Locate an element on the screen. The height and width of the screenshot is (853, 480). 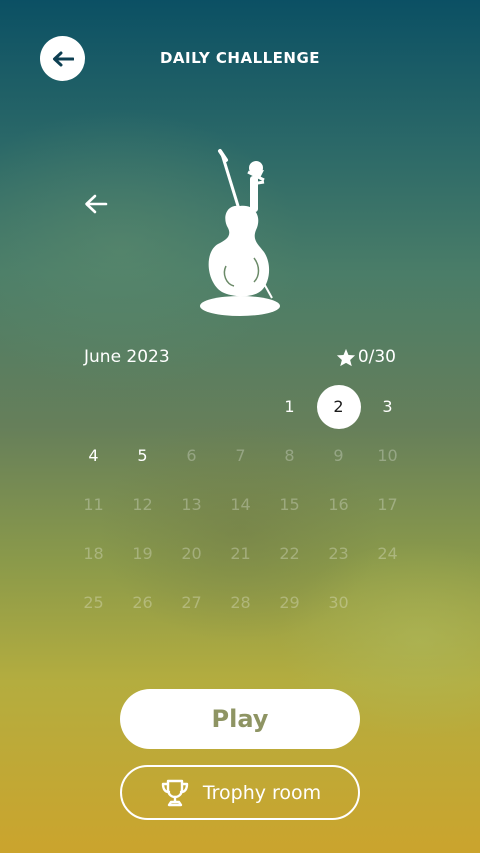
play-button: Play is located at coordinates (240, 719).